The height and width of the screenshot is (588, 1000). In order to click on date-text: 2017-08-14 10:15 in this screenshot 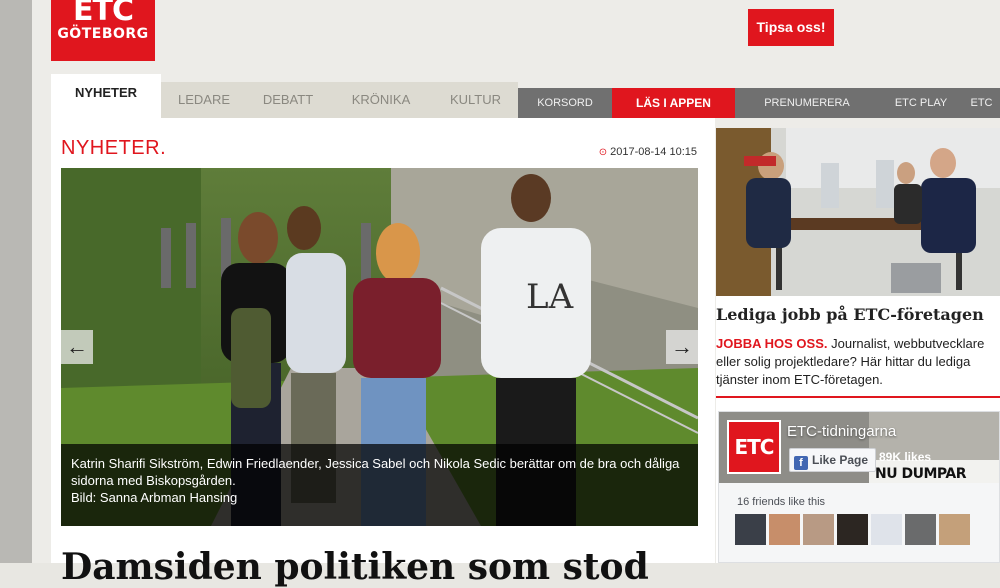, I will do `click(653, 152)`.